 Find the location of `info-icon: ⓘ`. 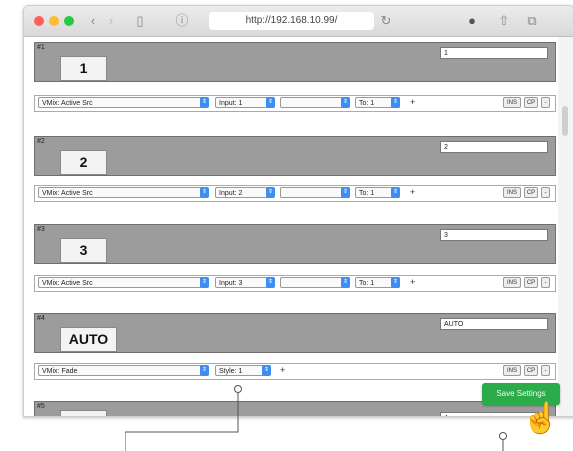

info-icon: ⓘ is located at coordinates (182, 21).